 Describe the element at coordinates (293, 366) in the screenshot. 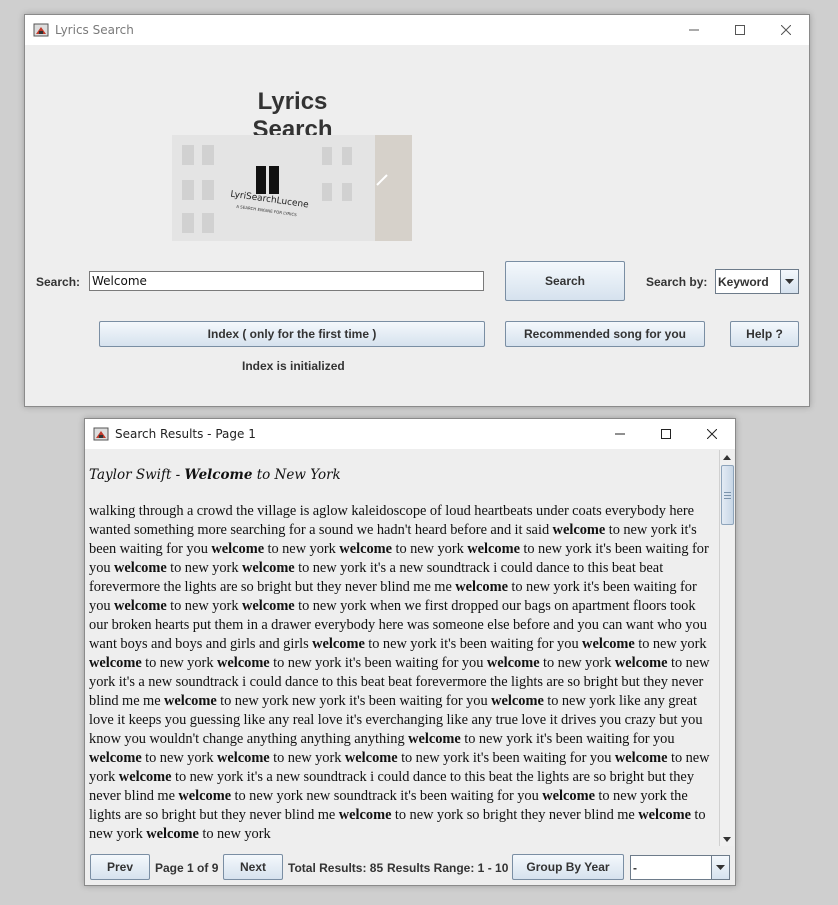

I see `index-status: Index is initialized` at that location.